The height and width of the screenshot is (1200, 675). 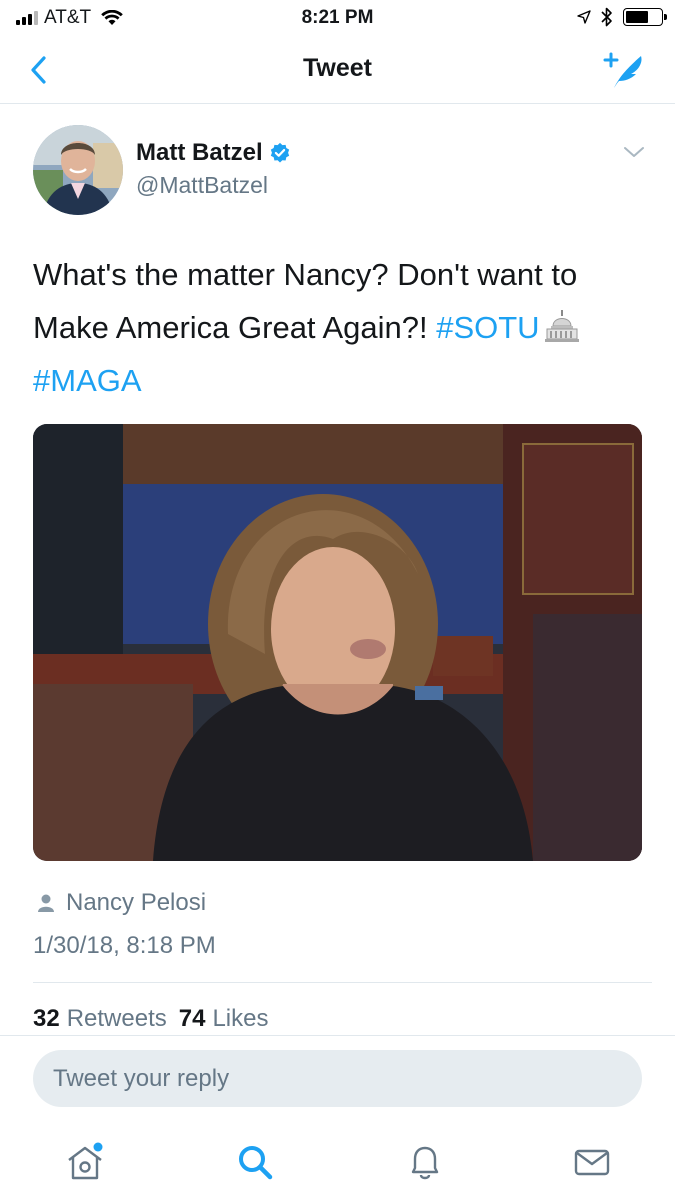 I want to click on chevron-down-icon, so click(x=634, y=152).